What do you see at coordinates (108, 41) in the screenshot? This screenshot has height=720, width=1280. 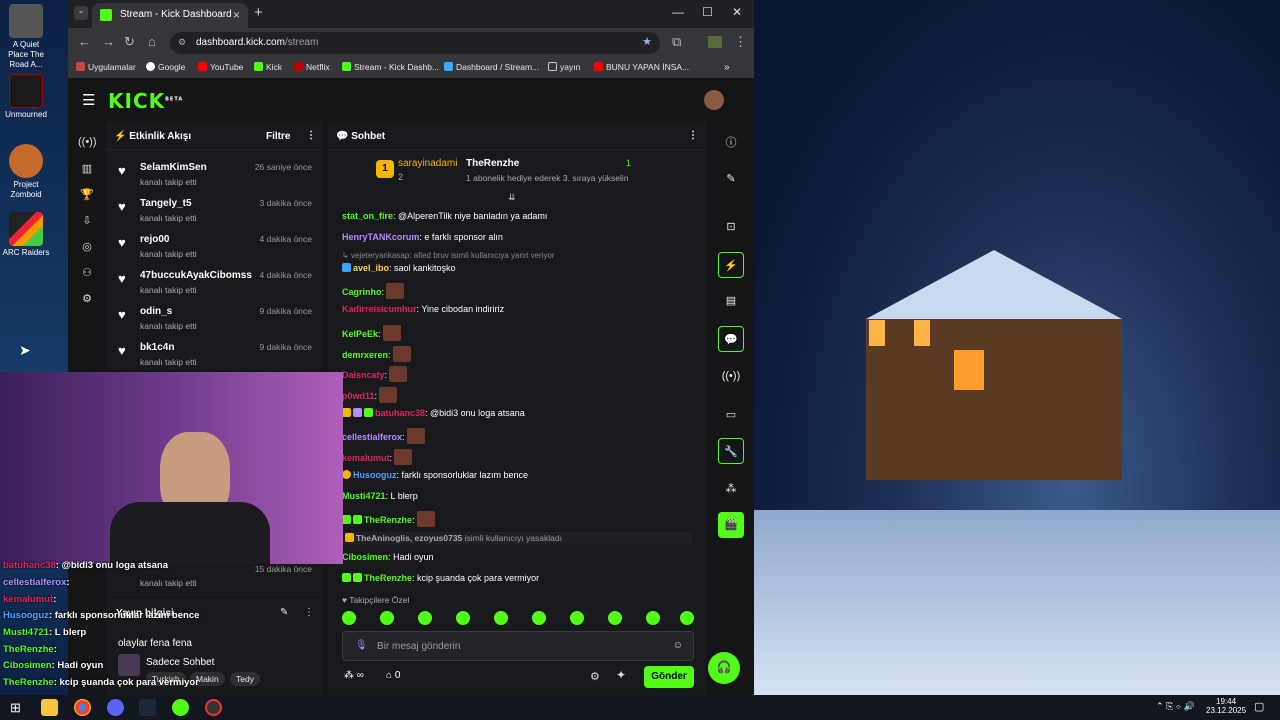 I see `forward-icon: →` at bounding box center [108, 41].